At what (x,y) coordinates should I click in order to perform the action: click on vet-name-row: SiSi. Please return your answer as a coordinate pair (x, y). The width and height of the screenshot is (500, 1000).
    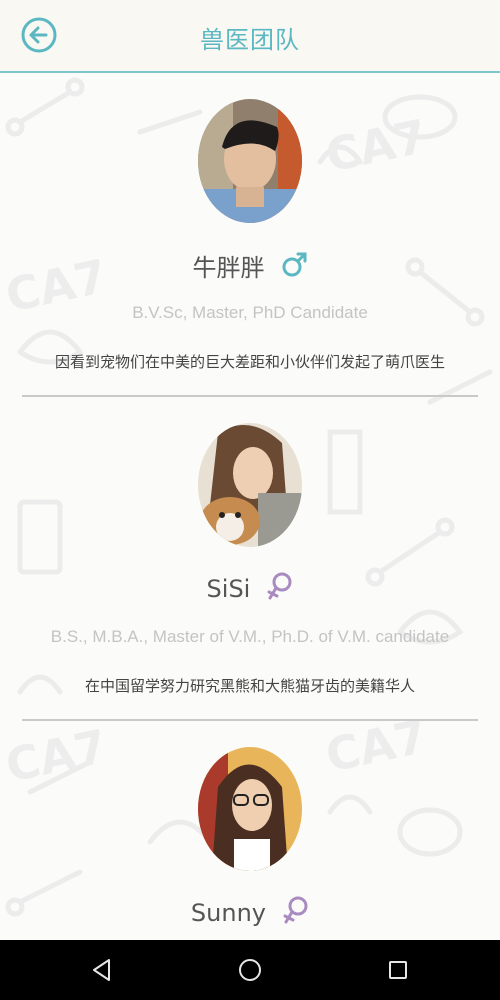
    Looking at the image, I should click on (250, 592).